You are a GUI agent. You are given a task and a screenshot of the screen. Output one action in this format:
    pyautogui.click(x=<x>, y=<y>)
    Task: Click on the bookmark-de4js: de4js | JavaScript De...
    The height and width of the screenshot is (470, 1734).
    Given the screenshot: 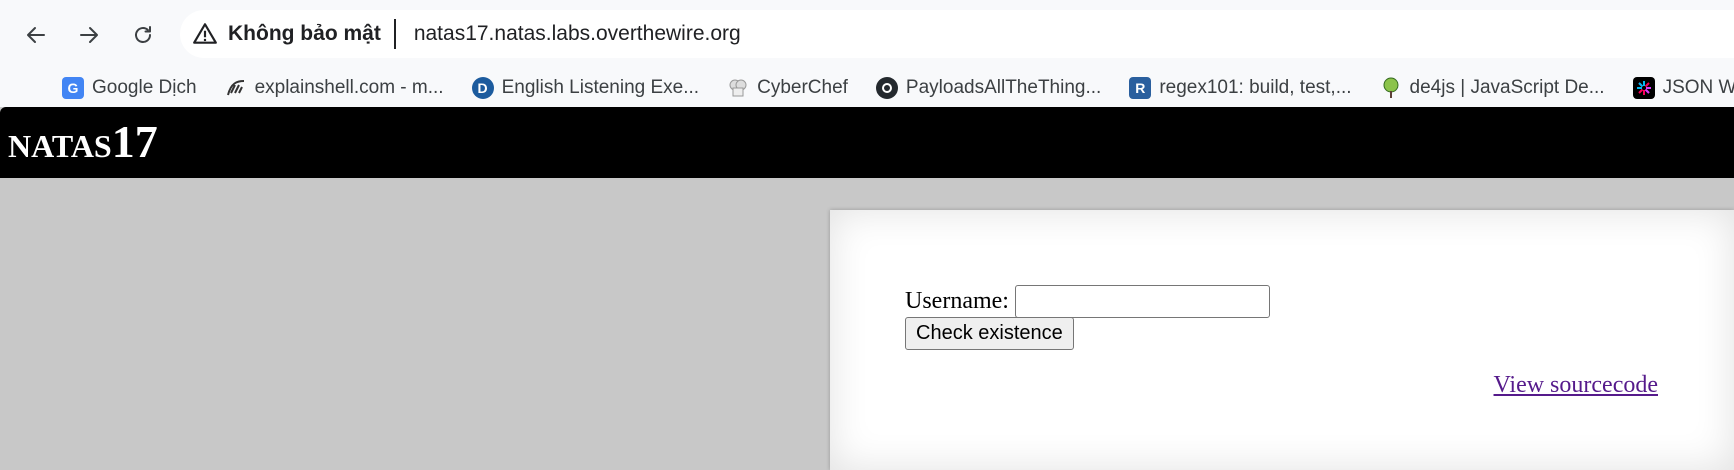 What is the action you would take?
    pyautogui.click(x=1492, y=88)
    